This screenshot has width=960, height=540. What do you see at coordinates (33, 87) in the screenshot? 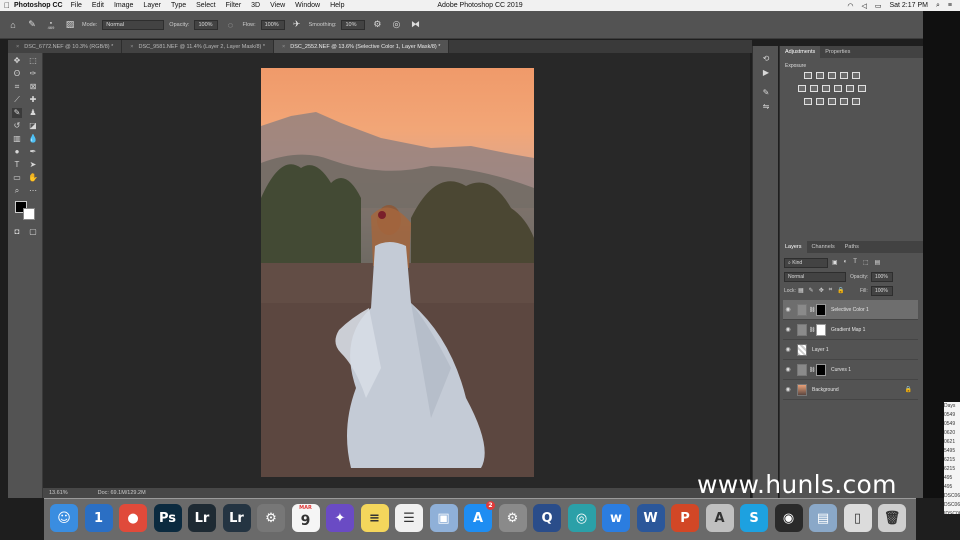
I see `frame-tool-icon: ⊠` at bounding box center [33, 87].